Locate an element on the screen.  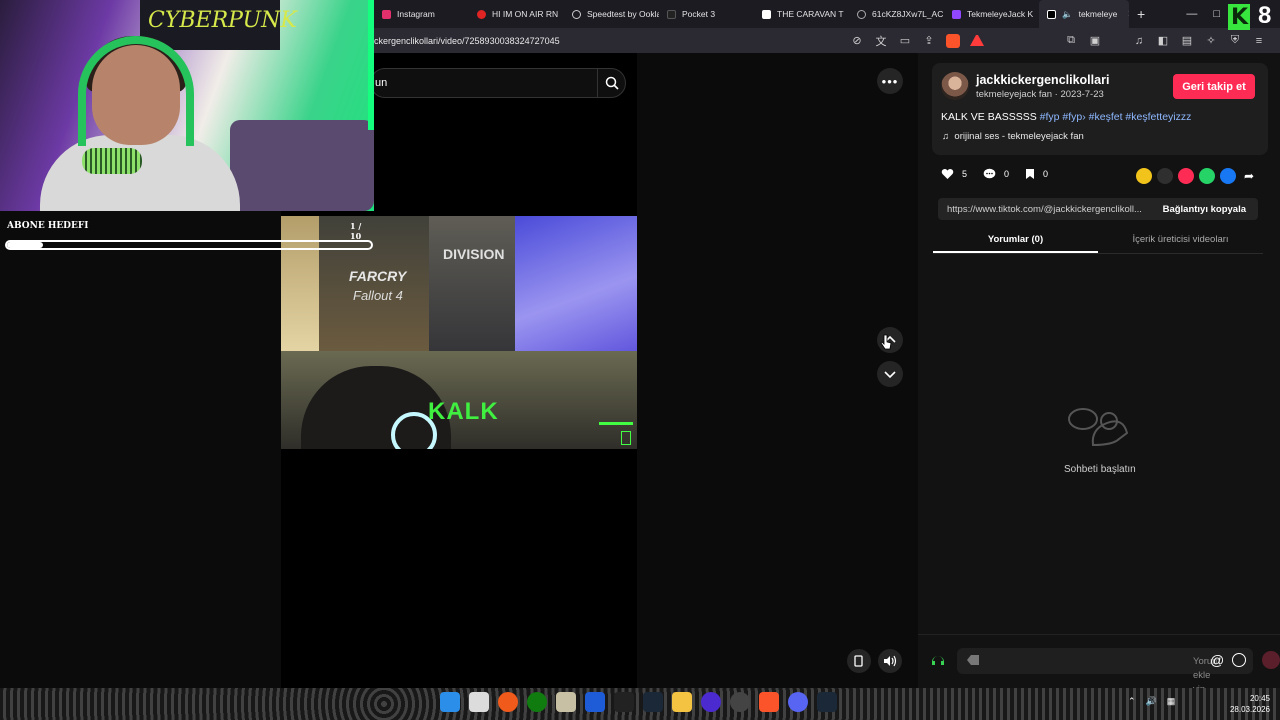
system-tray: ⌃ 🔊 ▦ is located at coordinates (1151, 701).